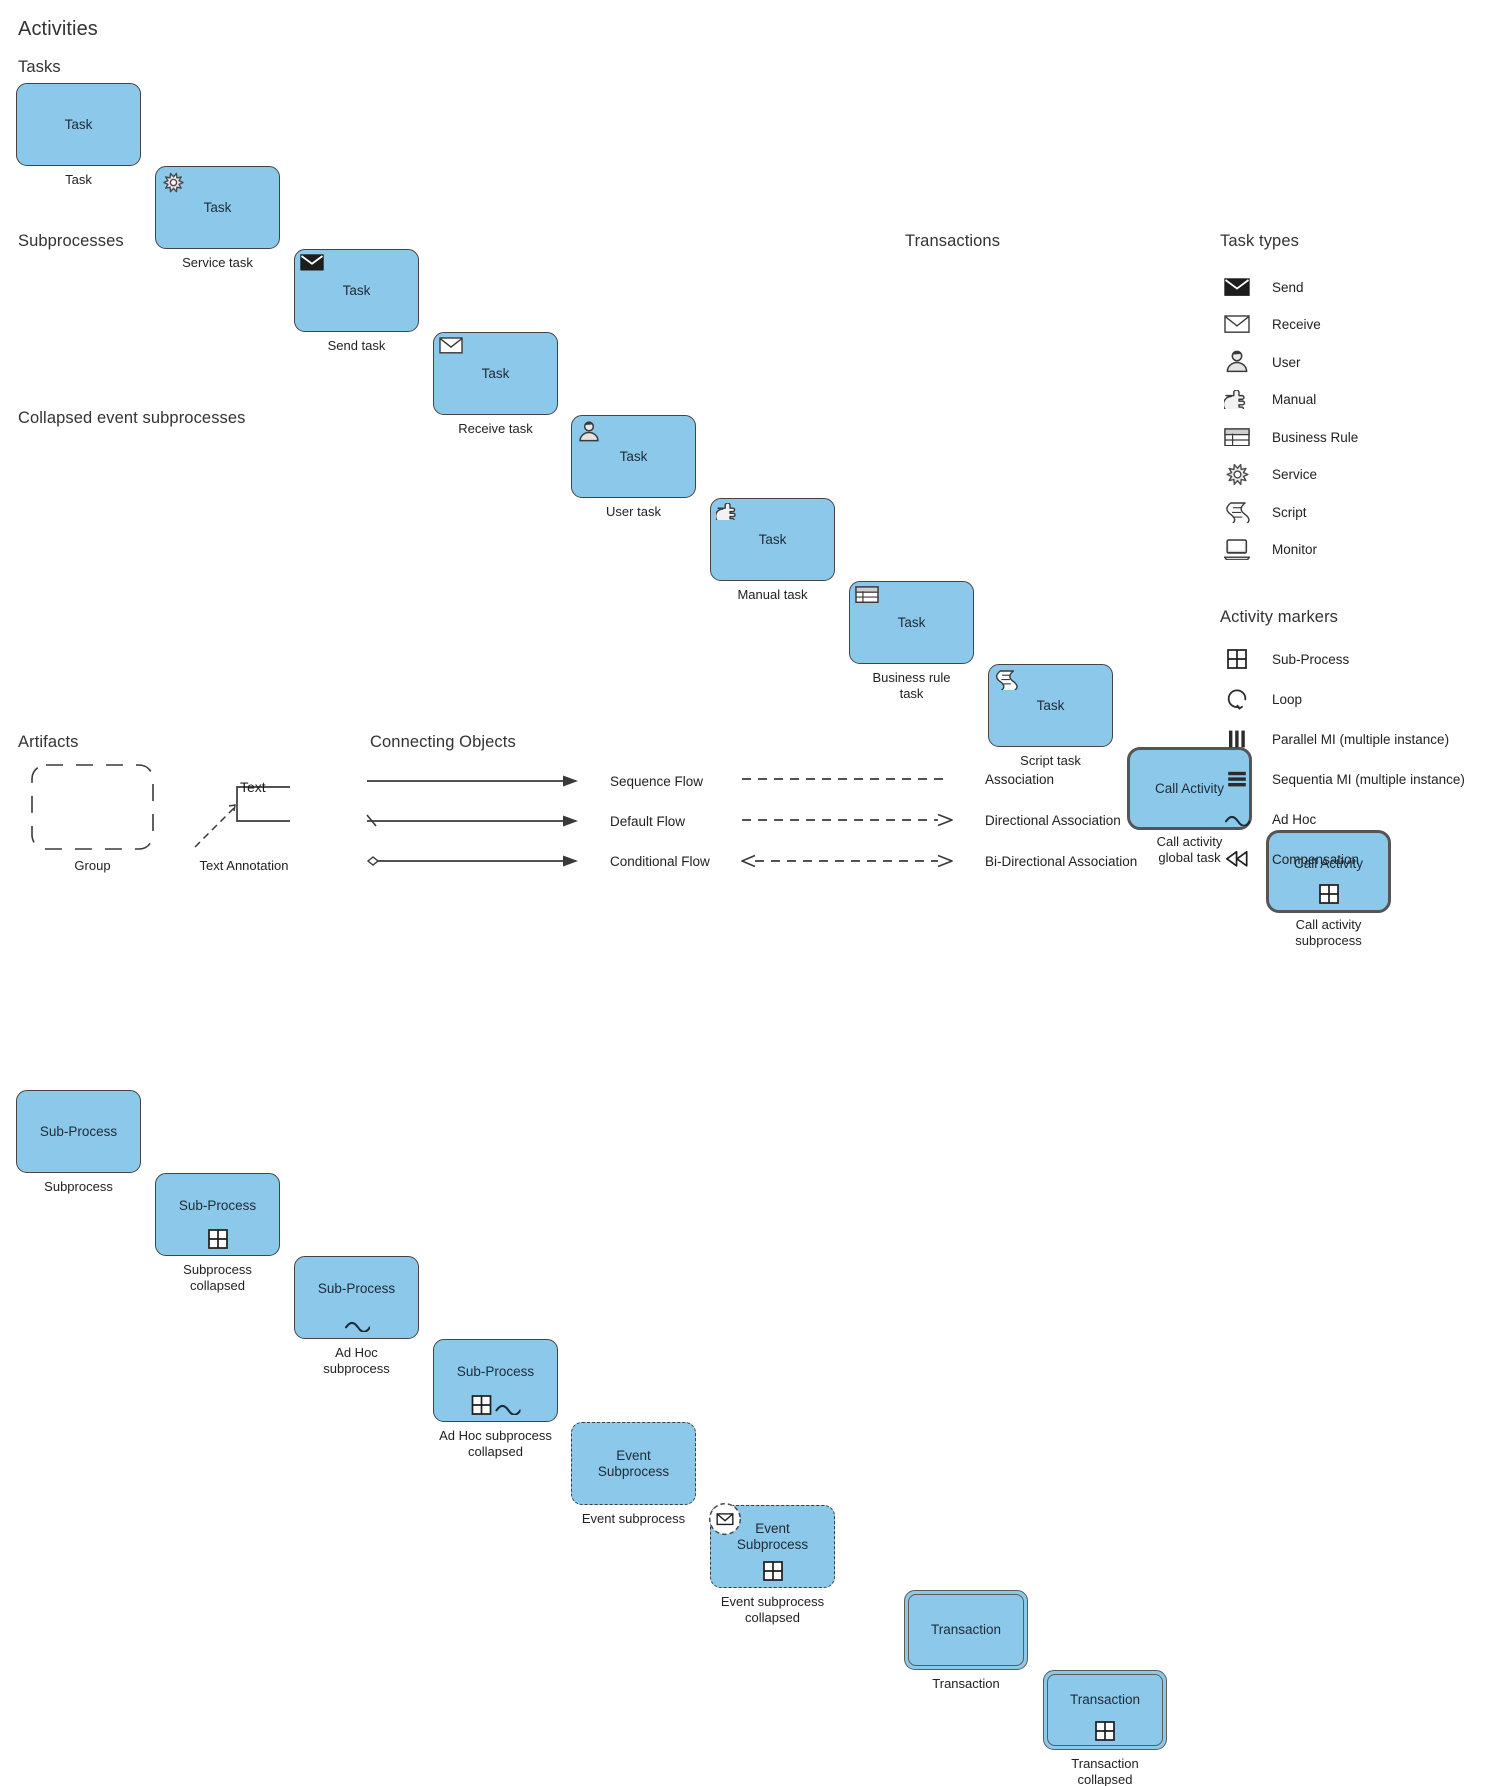 The height and width of the screenshot is (1786, 1500). What do you see at coordinates (244, 807) in the screenshot?
I see `text-annotation-icon` at bounding box center [244, 807].